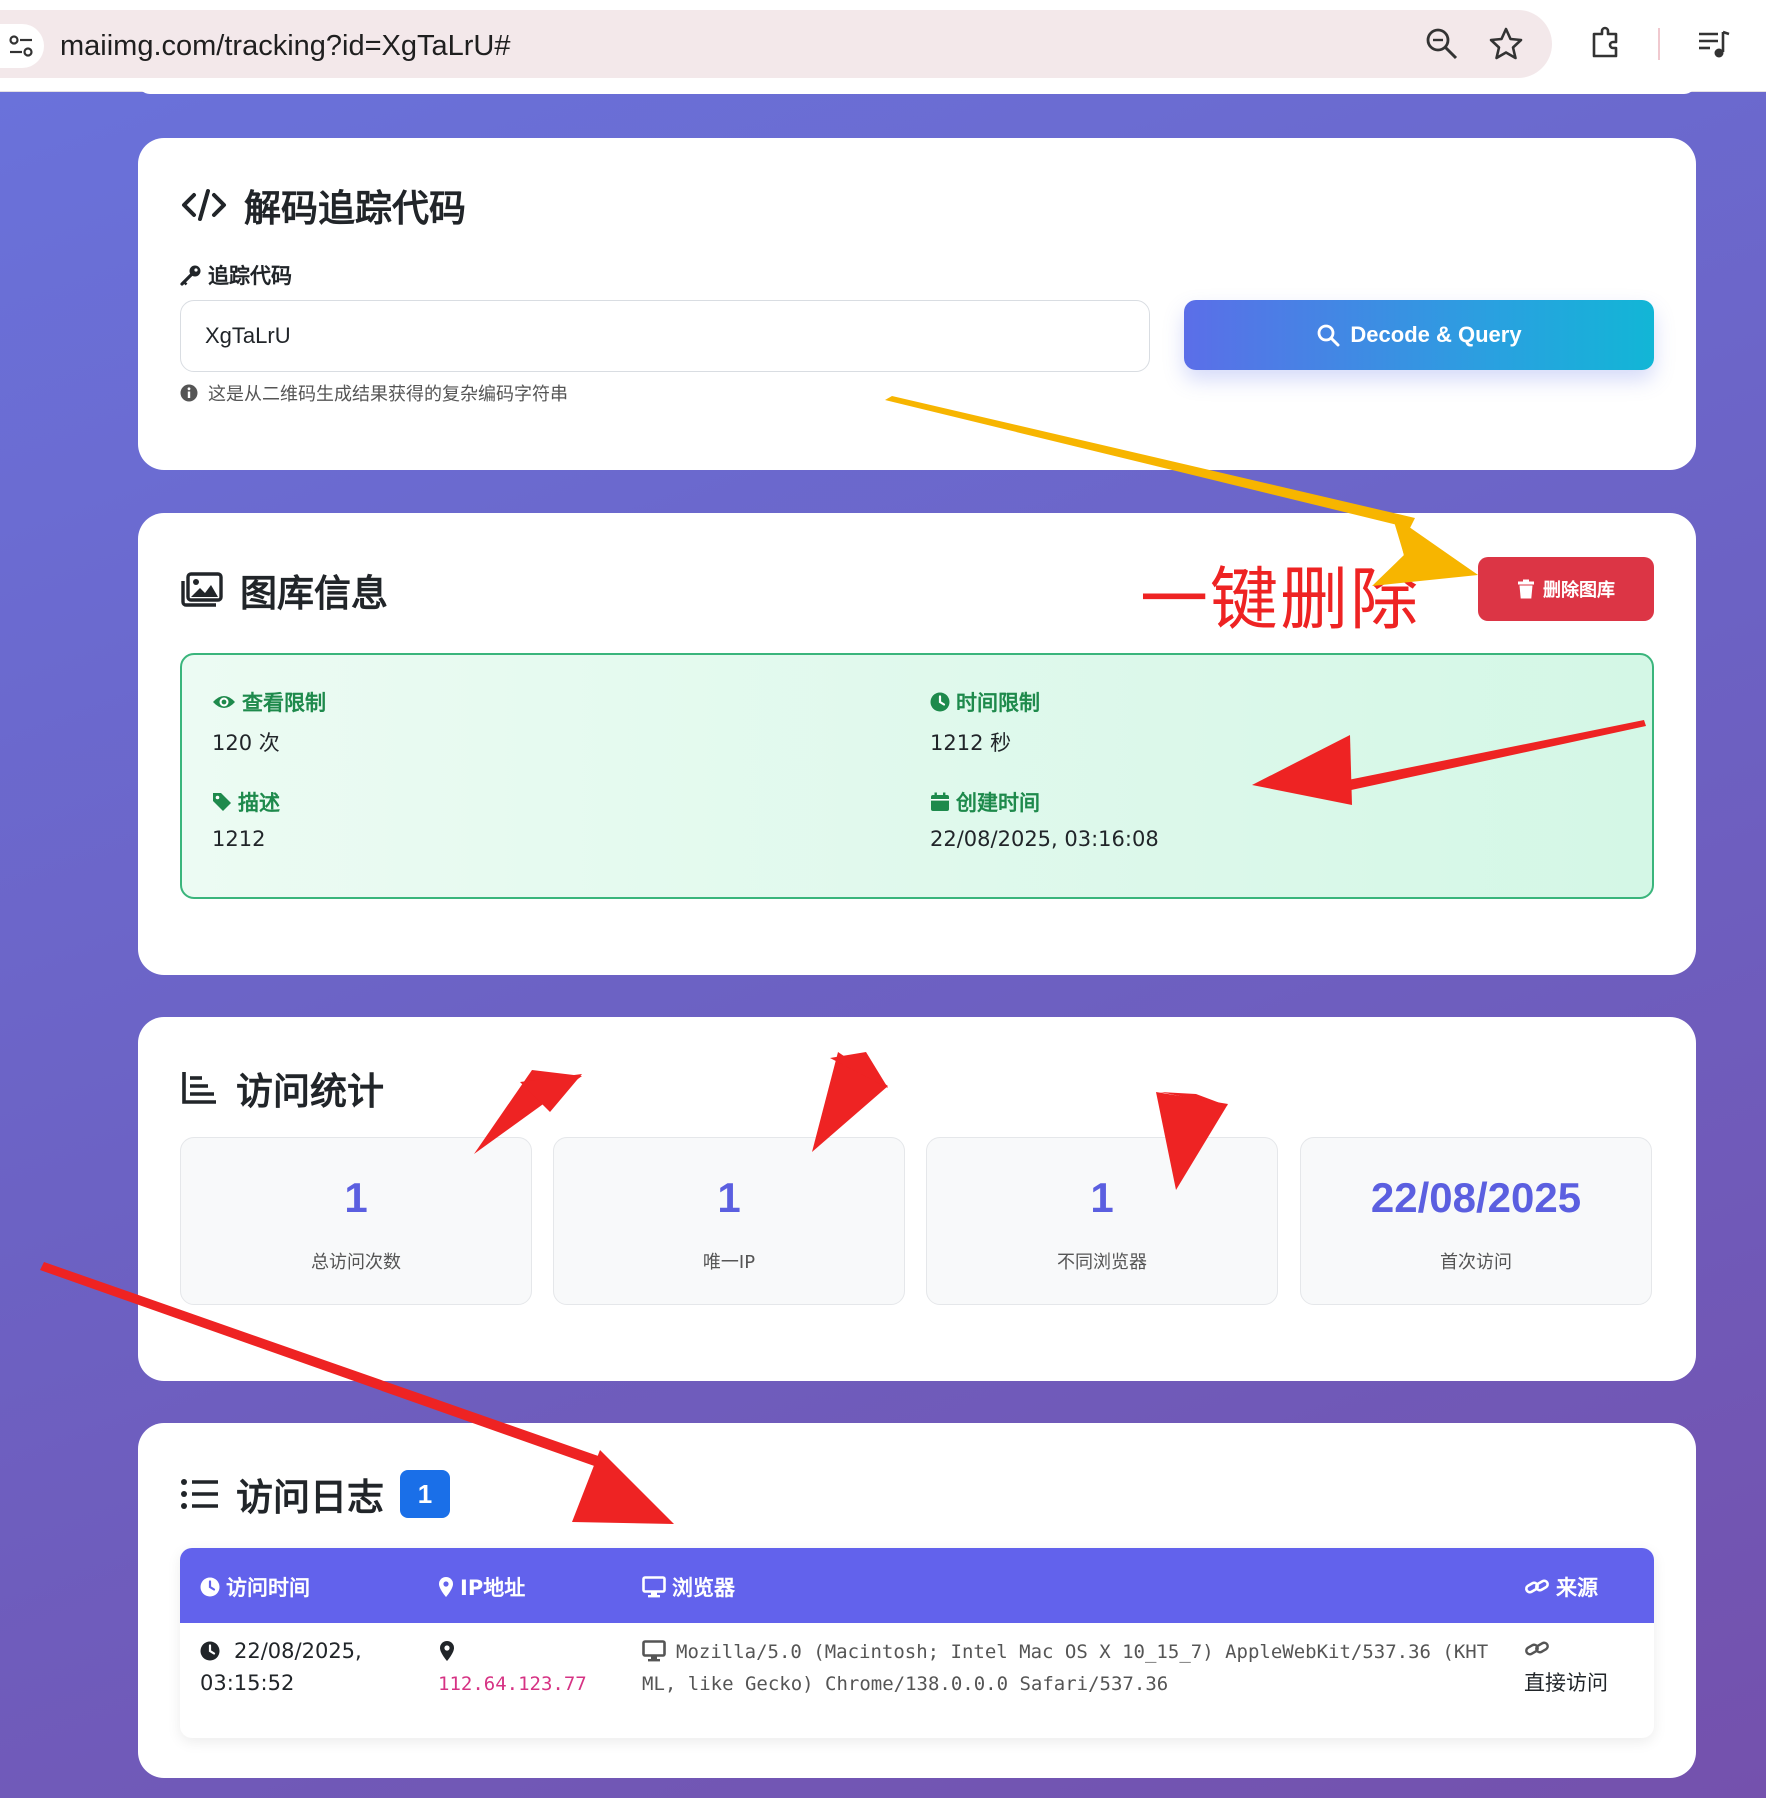  Describe the element at coordinates (314, 593) in the screenshot. I see `gallery-title-text: 图库信息` at that location.